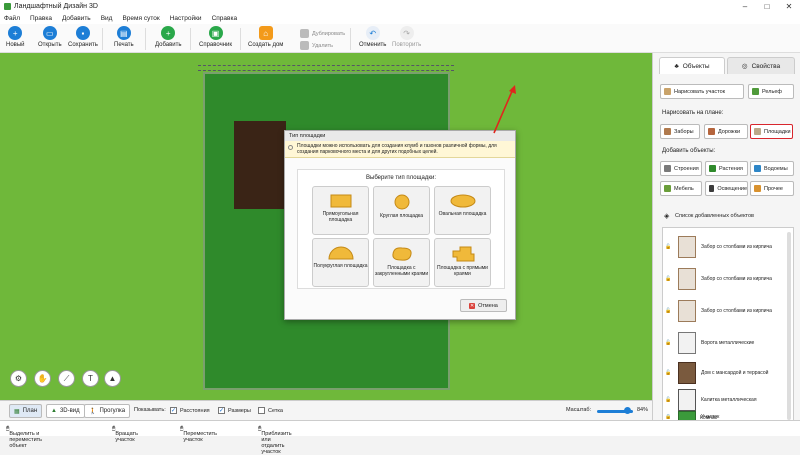 The image size is (800, 455). I want to click on hand-tool-icon: ✋, so click(42, 378).